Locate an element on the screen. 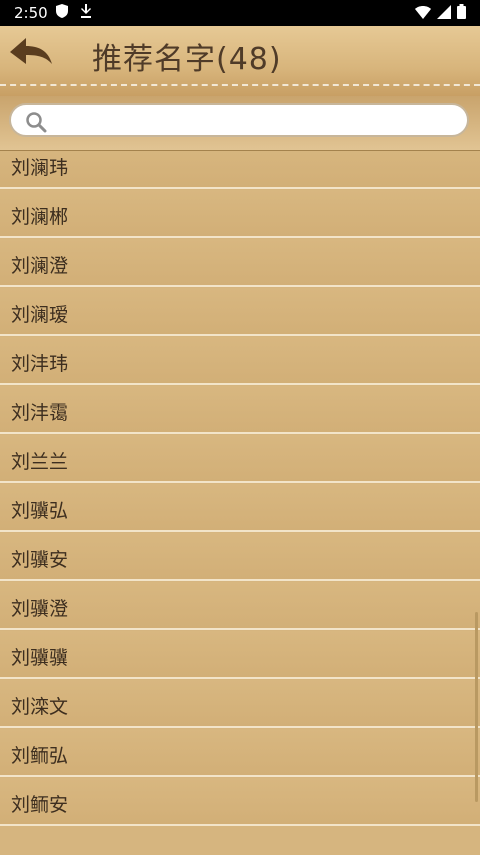 The width and height of the screenshot is (480, 855). title-bar: 推荐名字(48) is located at coordinates (240, 61).